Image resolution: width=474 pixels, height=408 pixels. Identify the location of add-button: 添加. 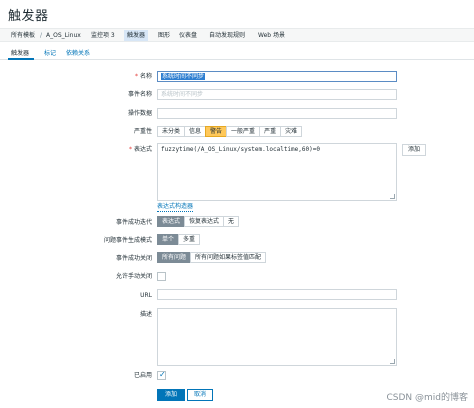
(171, 395).